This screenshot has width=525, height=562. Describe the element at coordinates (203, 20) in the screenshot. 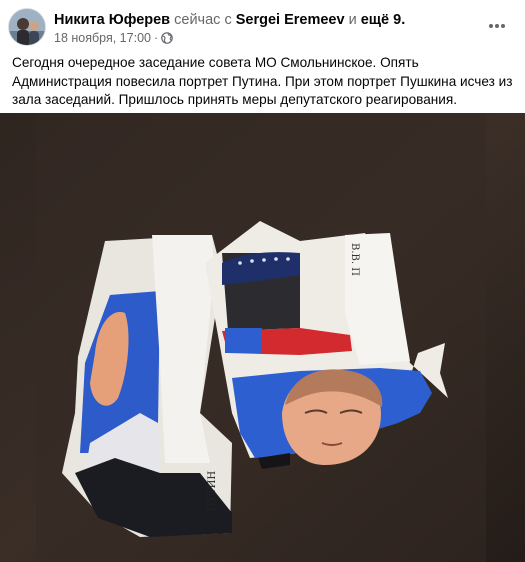

I see `with-text: сейчас с` at that location.